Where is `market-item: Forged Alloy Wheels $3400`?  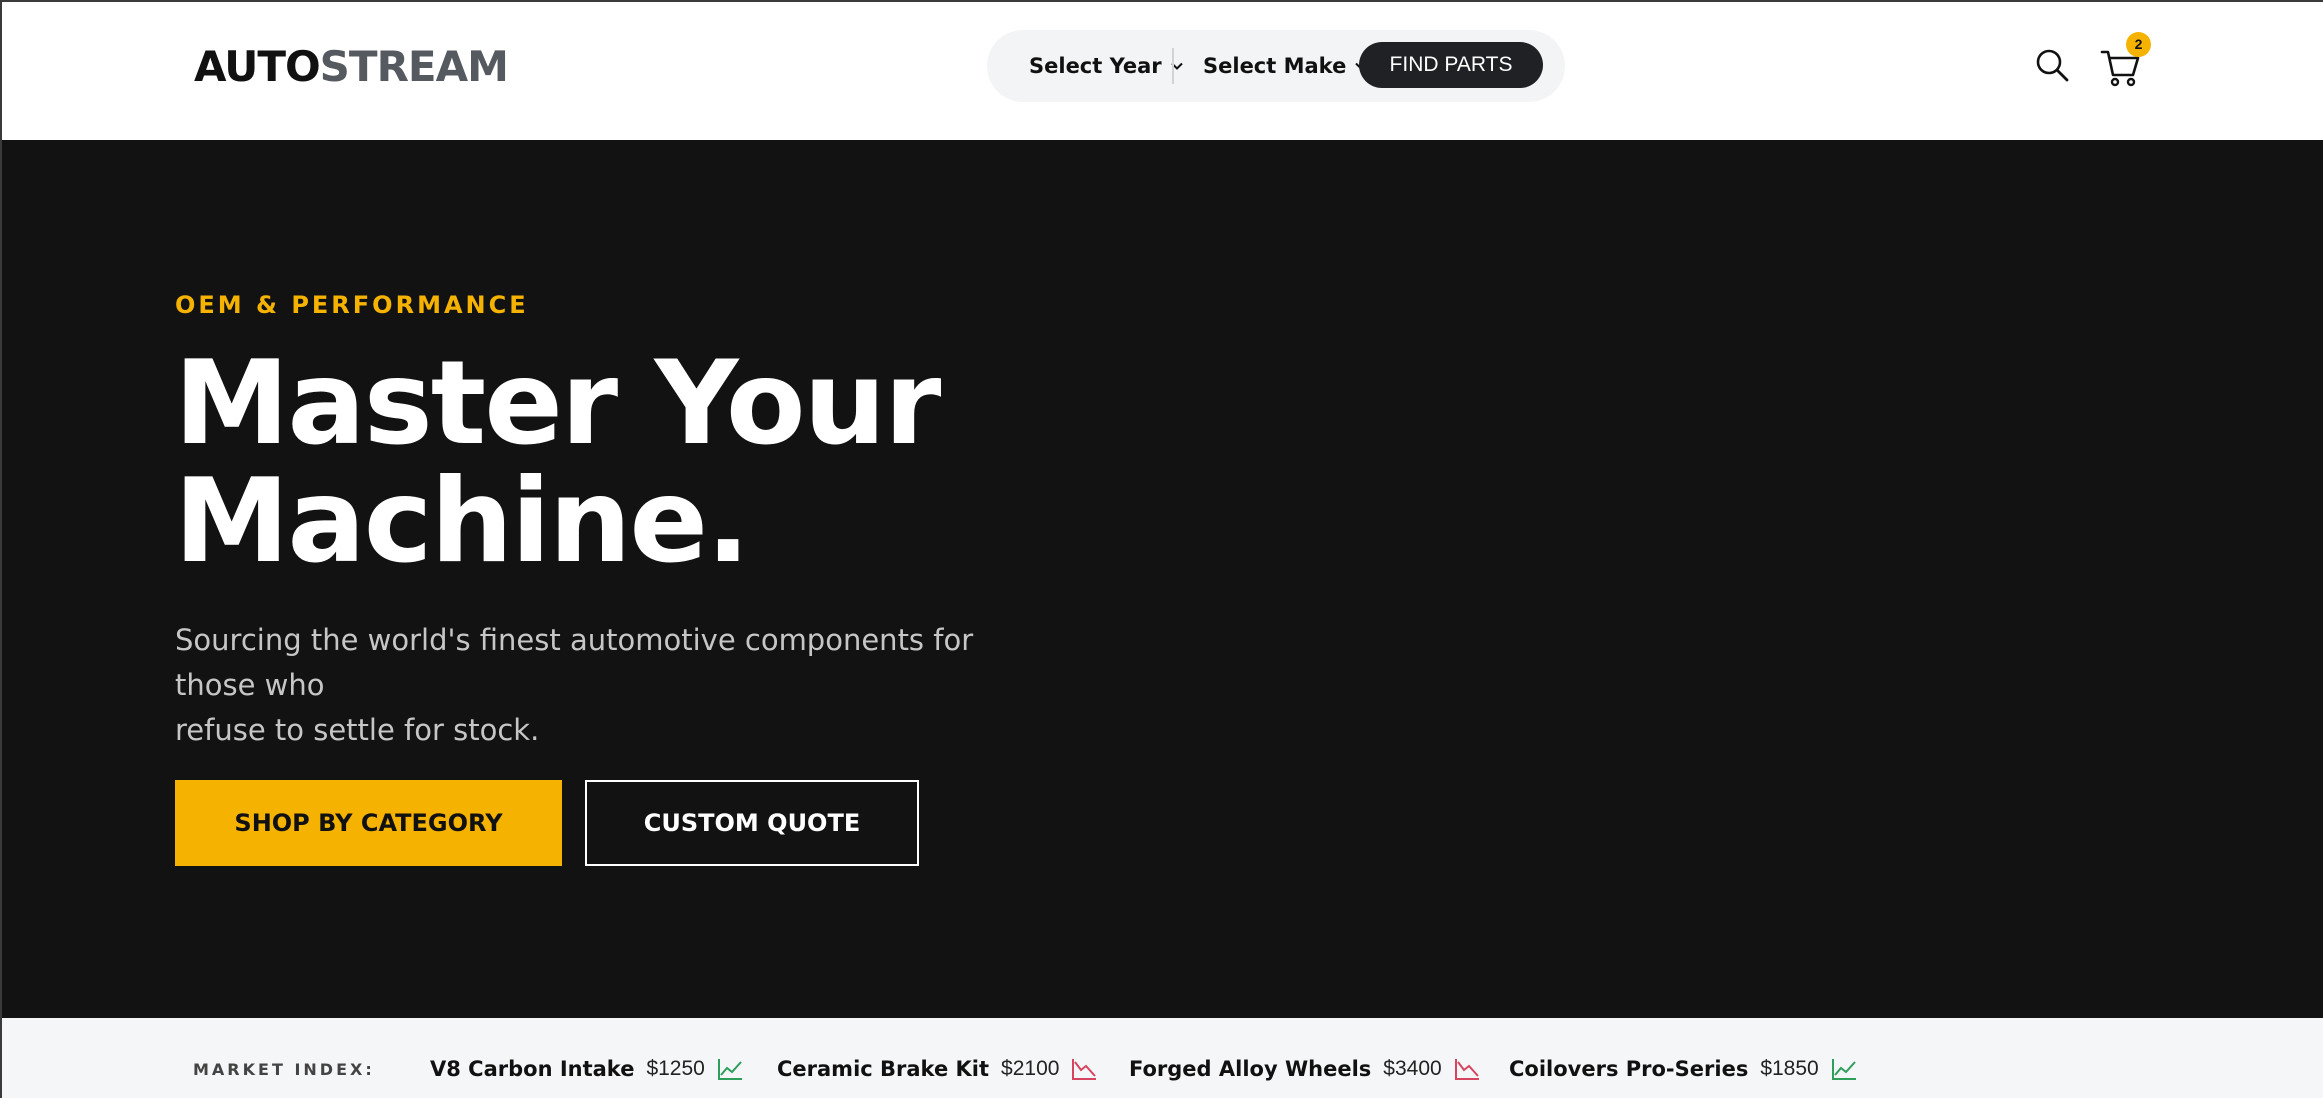 market-item: Forged Alloy Wheels $3400 is located at coordinates (1304, 1069).